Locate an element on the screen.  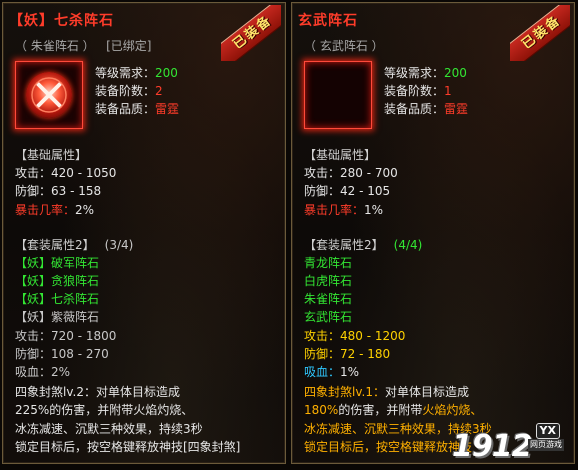
set-attack: 攻击：720 - 1800 is located at coordinates (66, 336).